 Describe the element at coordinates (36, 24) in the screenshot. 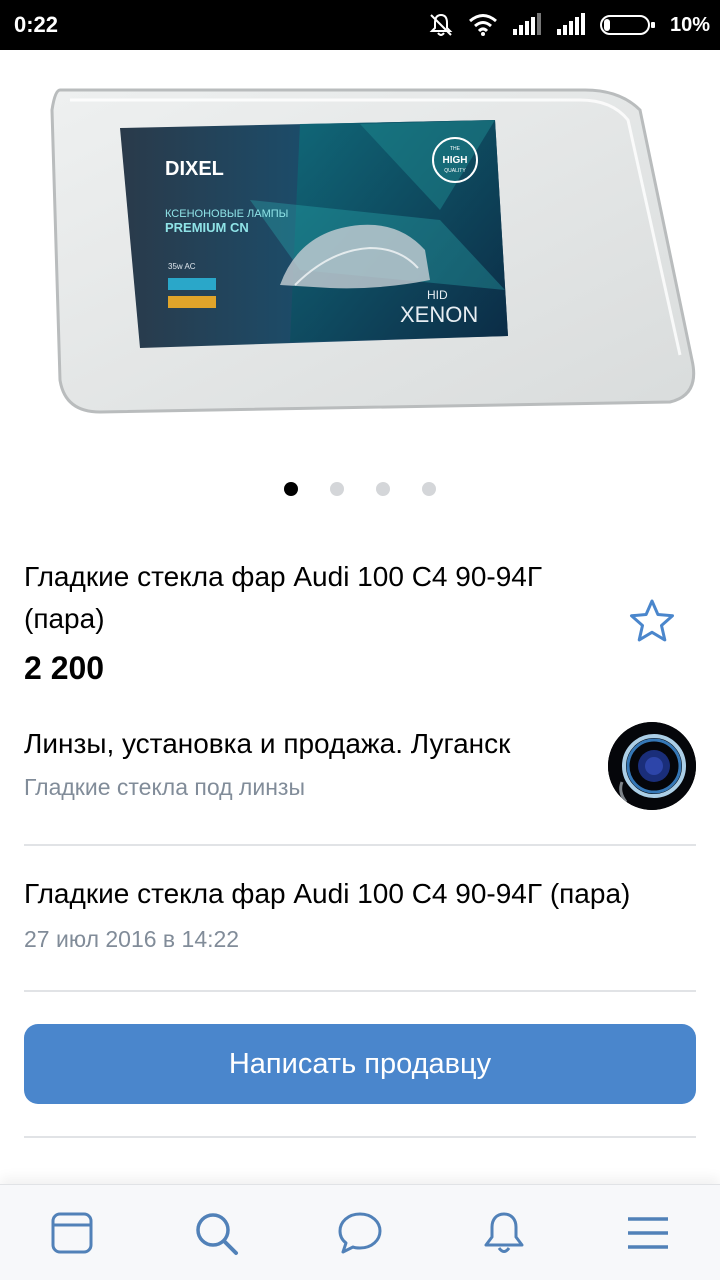

I see `status-time: 0:22` at that location.